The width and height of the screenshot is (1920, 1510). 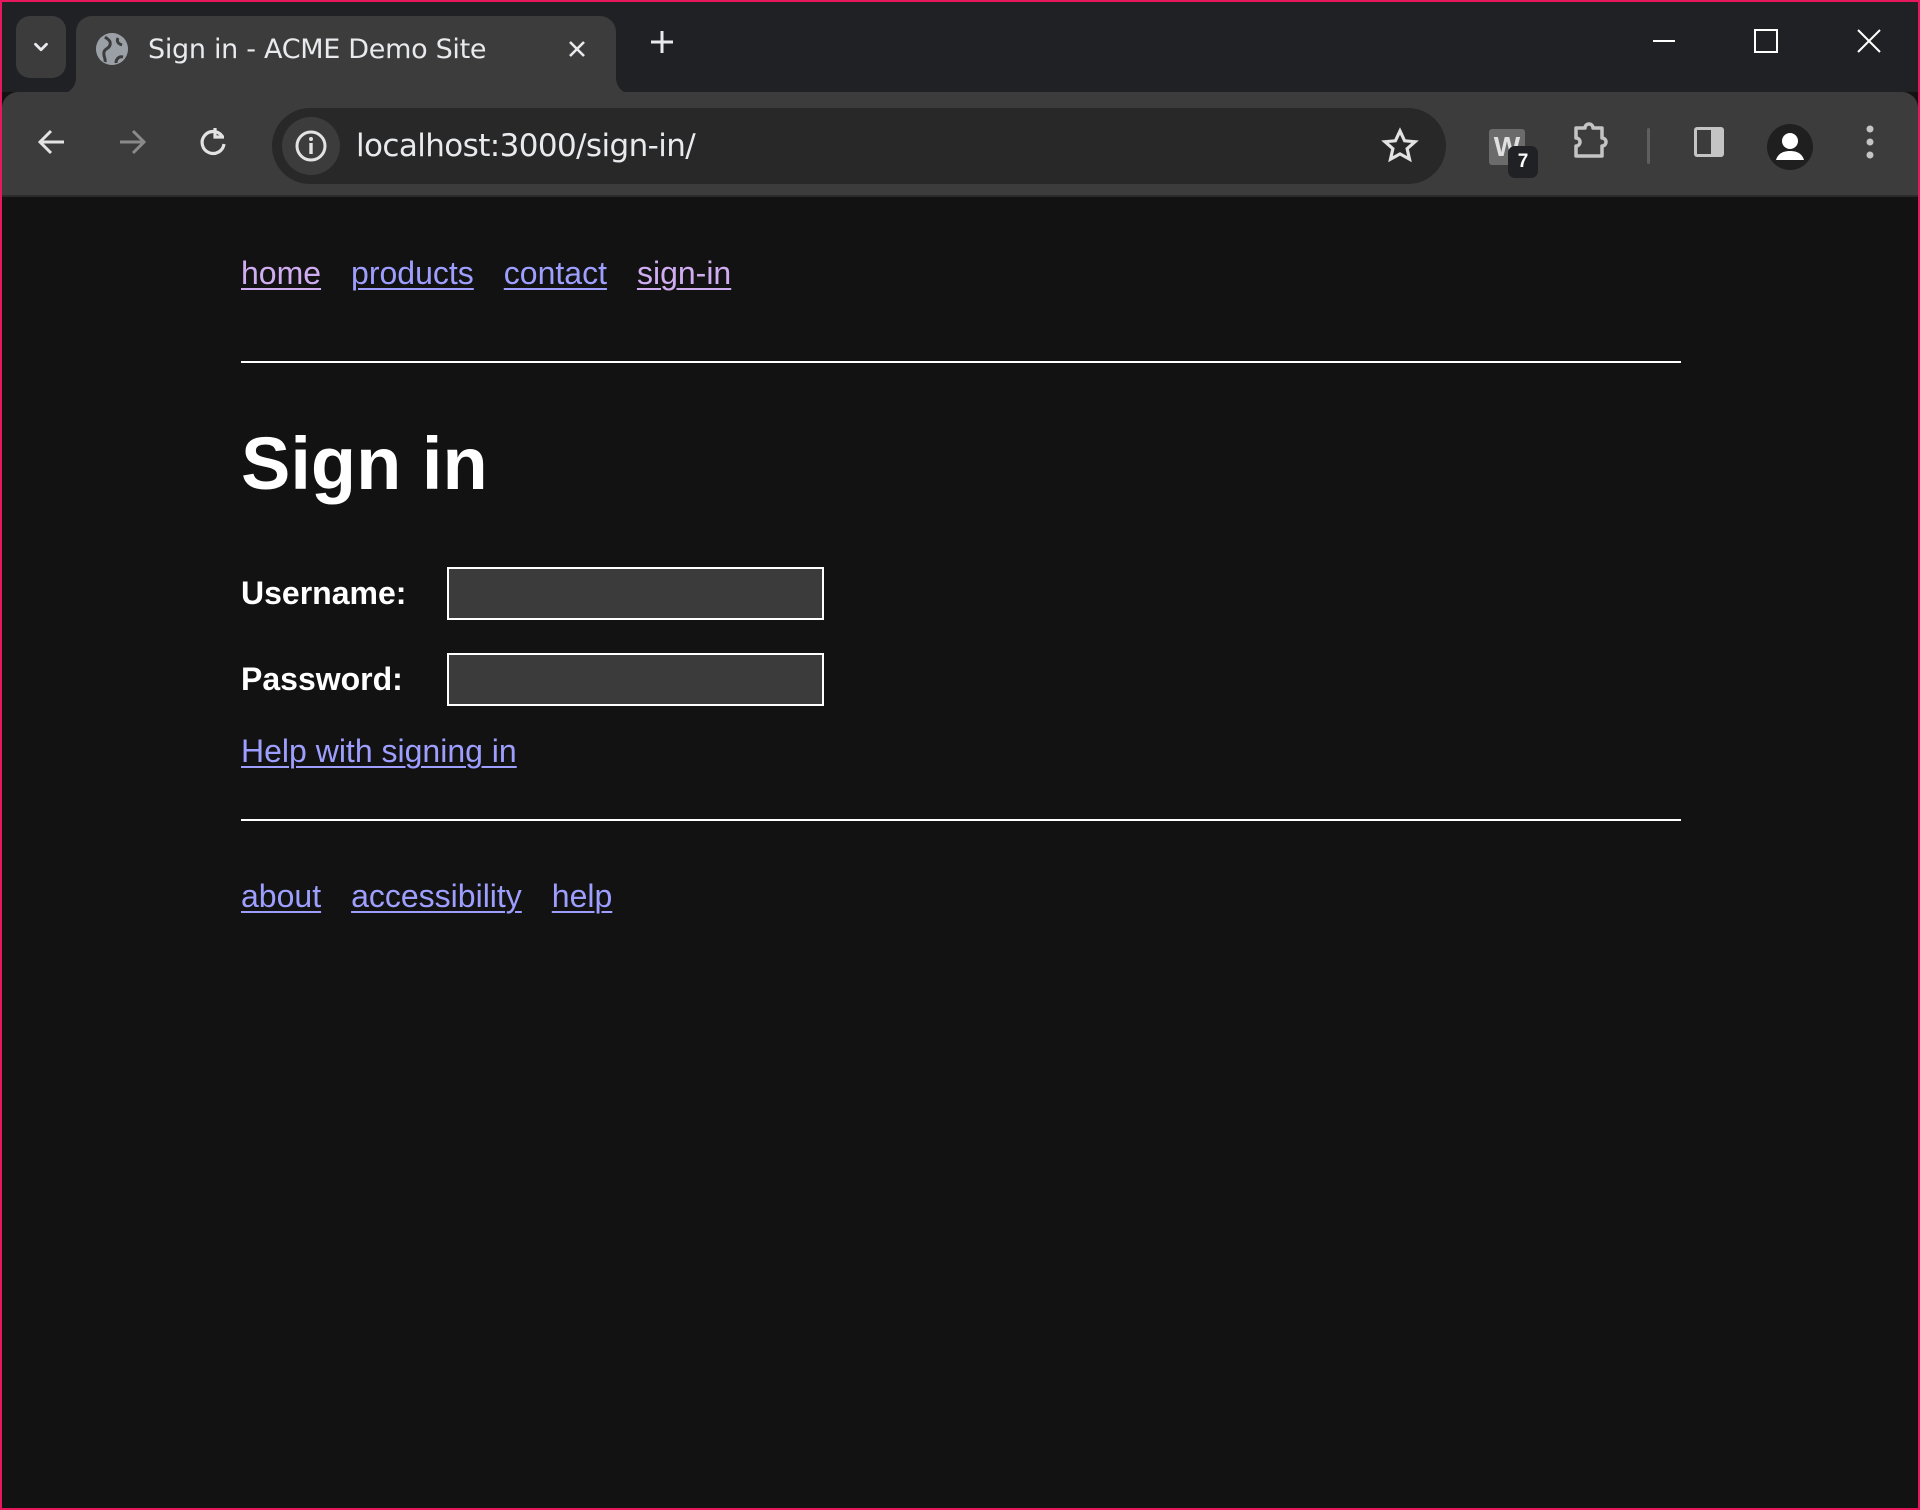 I want to click on nav-link-products: products, so click(x=412, y=273).